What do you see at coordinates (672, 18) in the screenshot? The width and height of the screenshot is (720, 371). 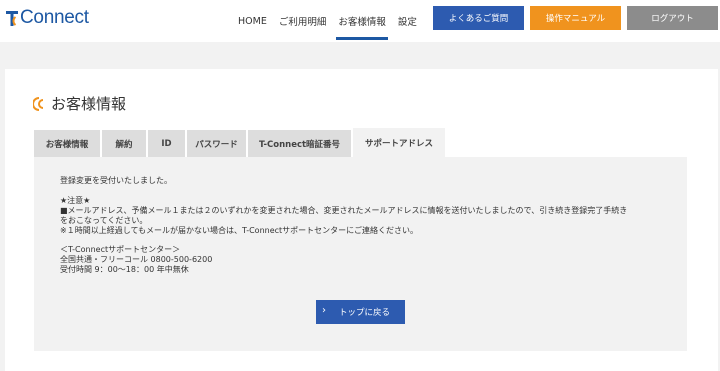 I see `logout-button: ログアウト` at bounding box center [672, 18].